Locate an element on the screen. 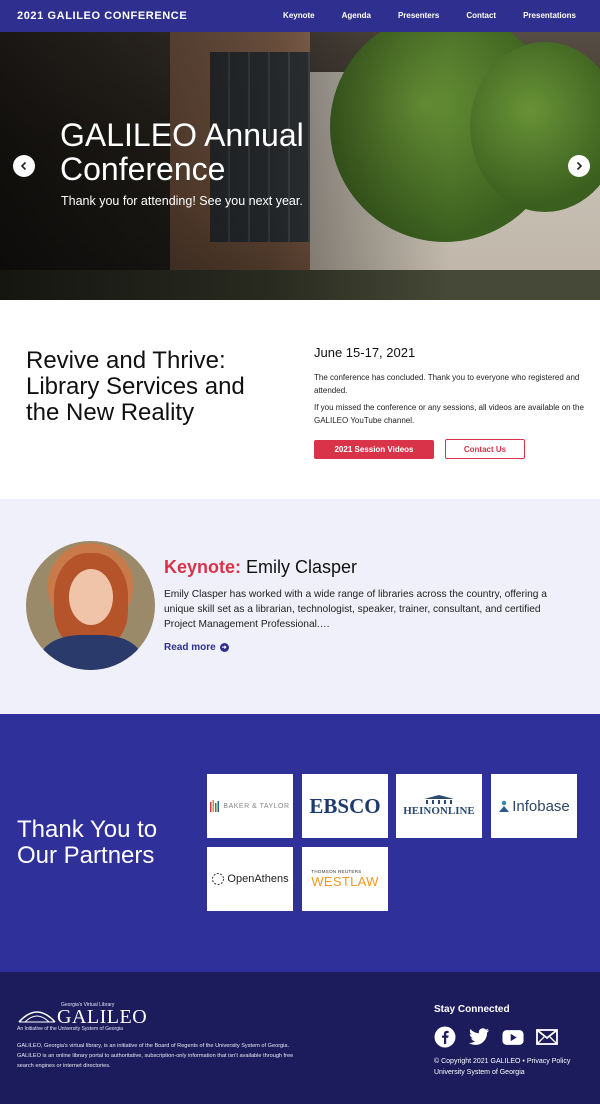 The image size is (600, 1104). partner-logo-infobase: Infobase is located at coordinates (534, 806).